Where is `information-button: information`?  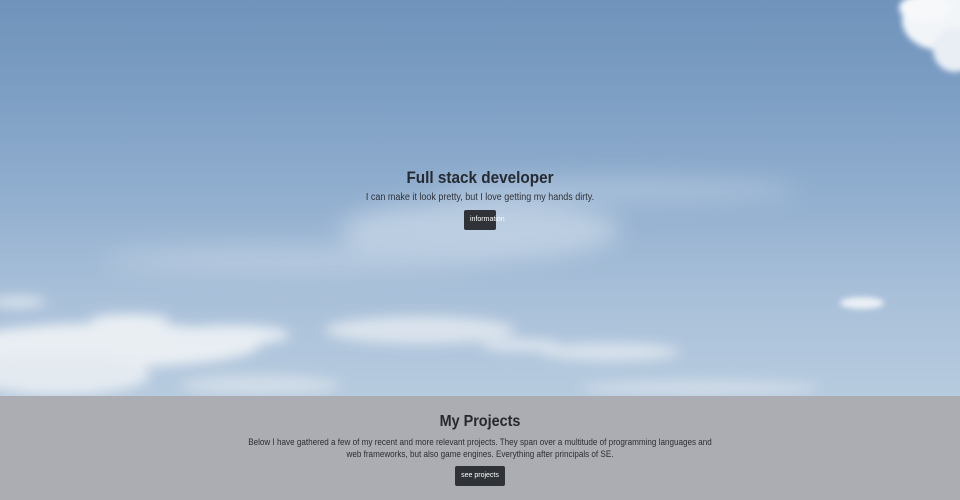 information-button: information is located at coordinates (484, 220).